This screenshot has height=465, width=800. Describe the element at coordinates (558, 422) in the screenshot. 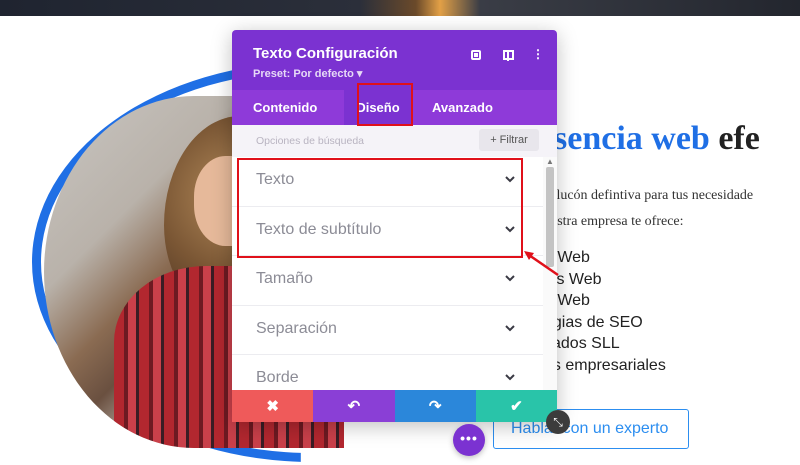

I see `resize-icon: ⤡` at that location.